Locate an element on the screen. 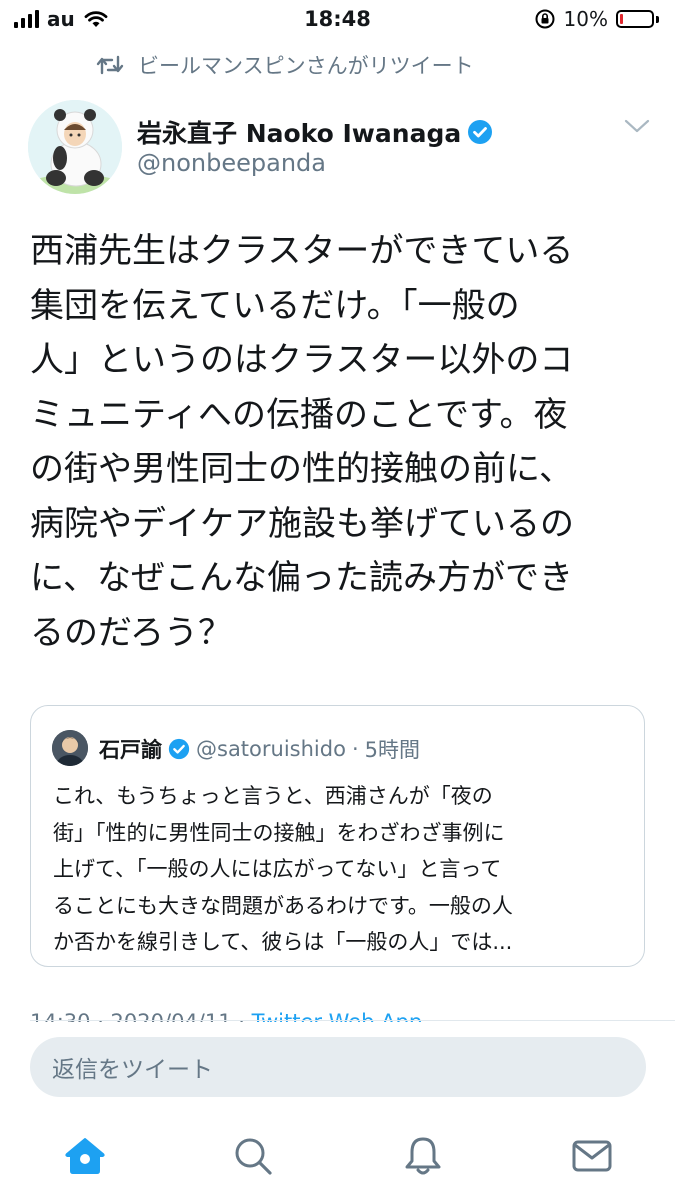 The image size is (675, 1200). tweet-text-line: 集団を伝えているだけ。「一般の is located at coordinates (275, 305).